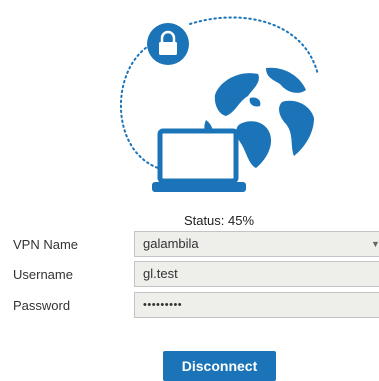 The image size is (379, 381). Describe the element at coordinates (375, 244) in the screenshot. I see `chevron-down-icon: ▼` at that location.